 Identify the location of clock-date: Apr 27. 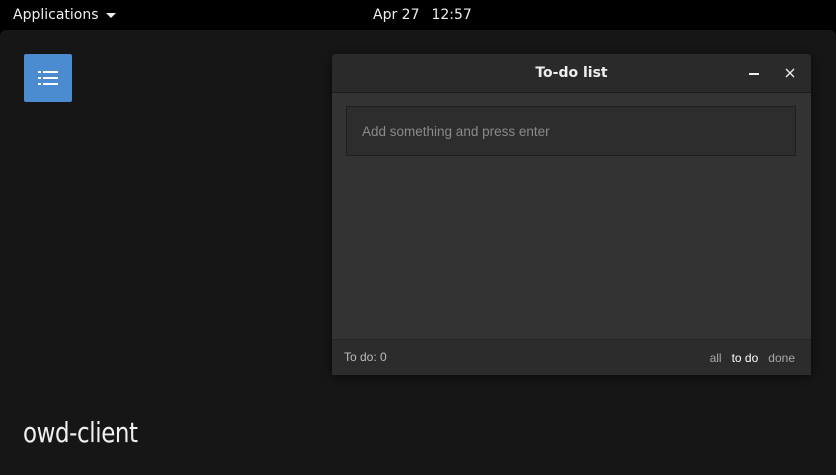
(396, 15).